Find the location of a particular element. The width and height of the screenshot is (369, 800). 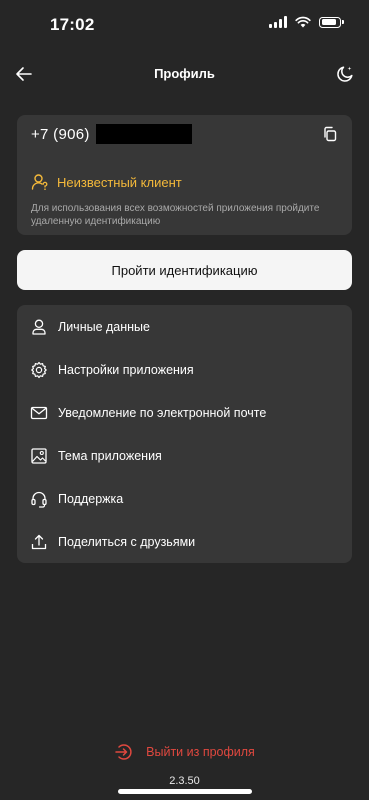

menu-item-email-notification: Уведомление по электронной почте is located at coordinates (184, 412).